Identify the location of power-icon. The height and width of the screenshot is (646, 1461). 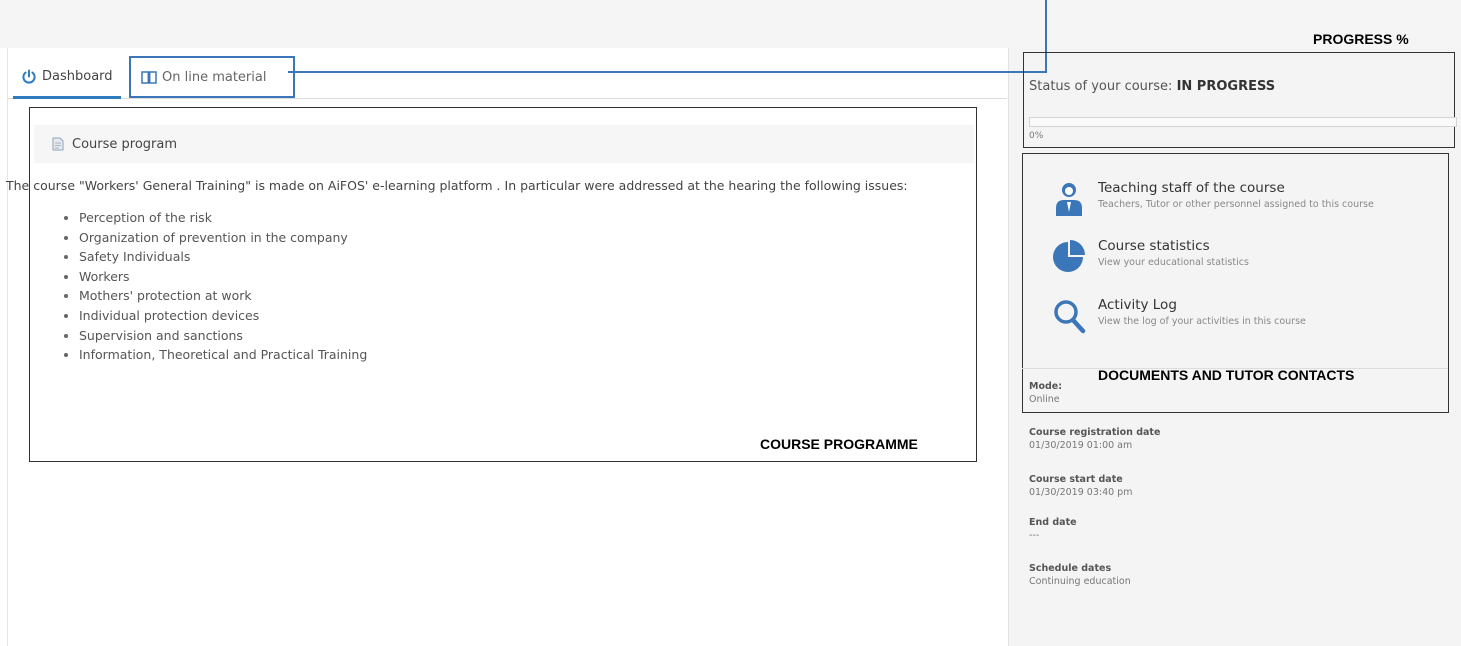
(29, 76).